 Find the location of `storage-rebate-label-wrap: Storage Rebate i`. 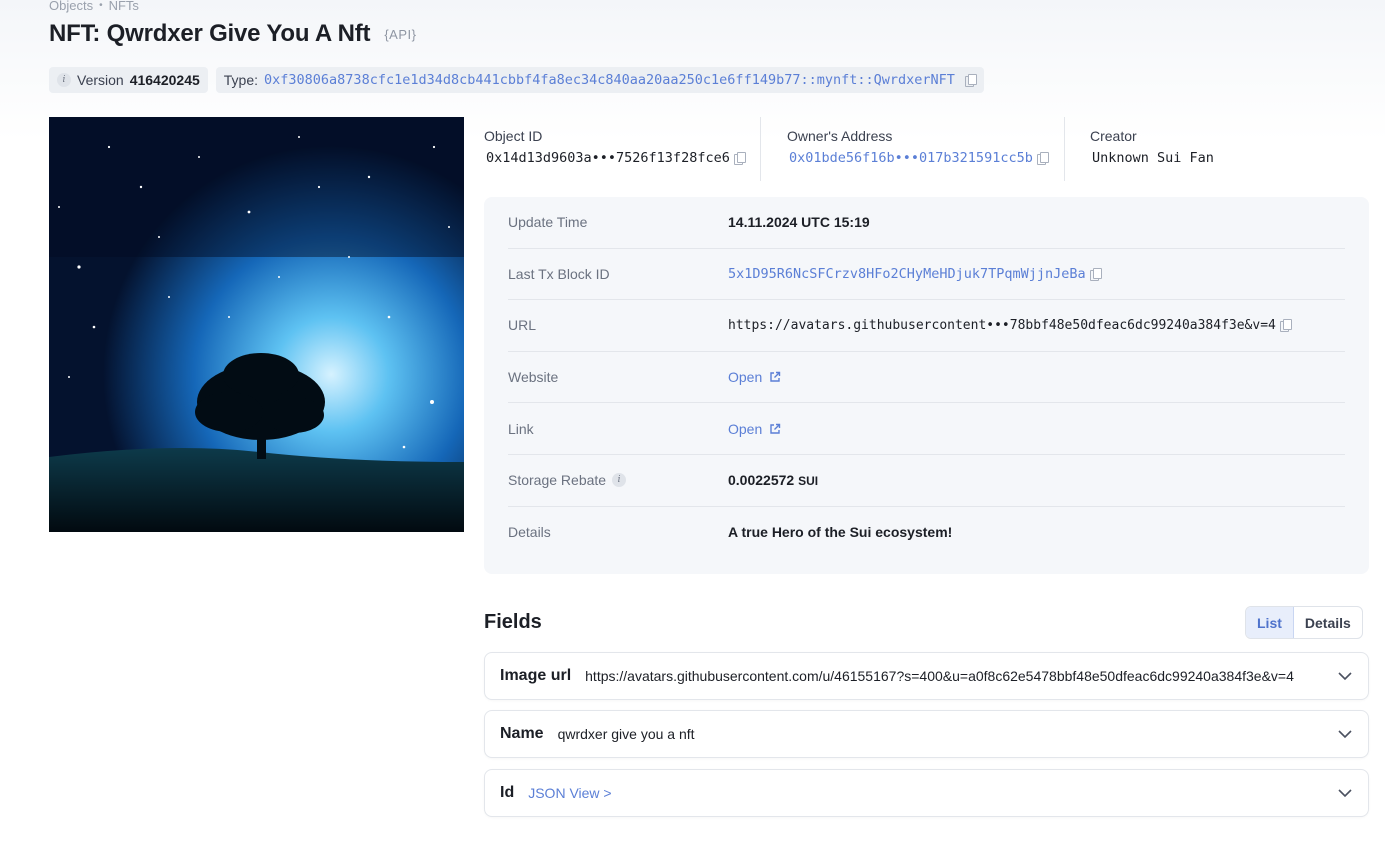

storage-rebate-label-wrap: Storage Rebate i is located at coordinates (618, 480).